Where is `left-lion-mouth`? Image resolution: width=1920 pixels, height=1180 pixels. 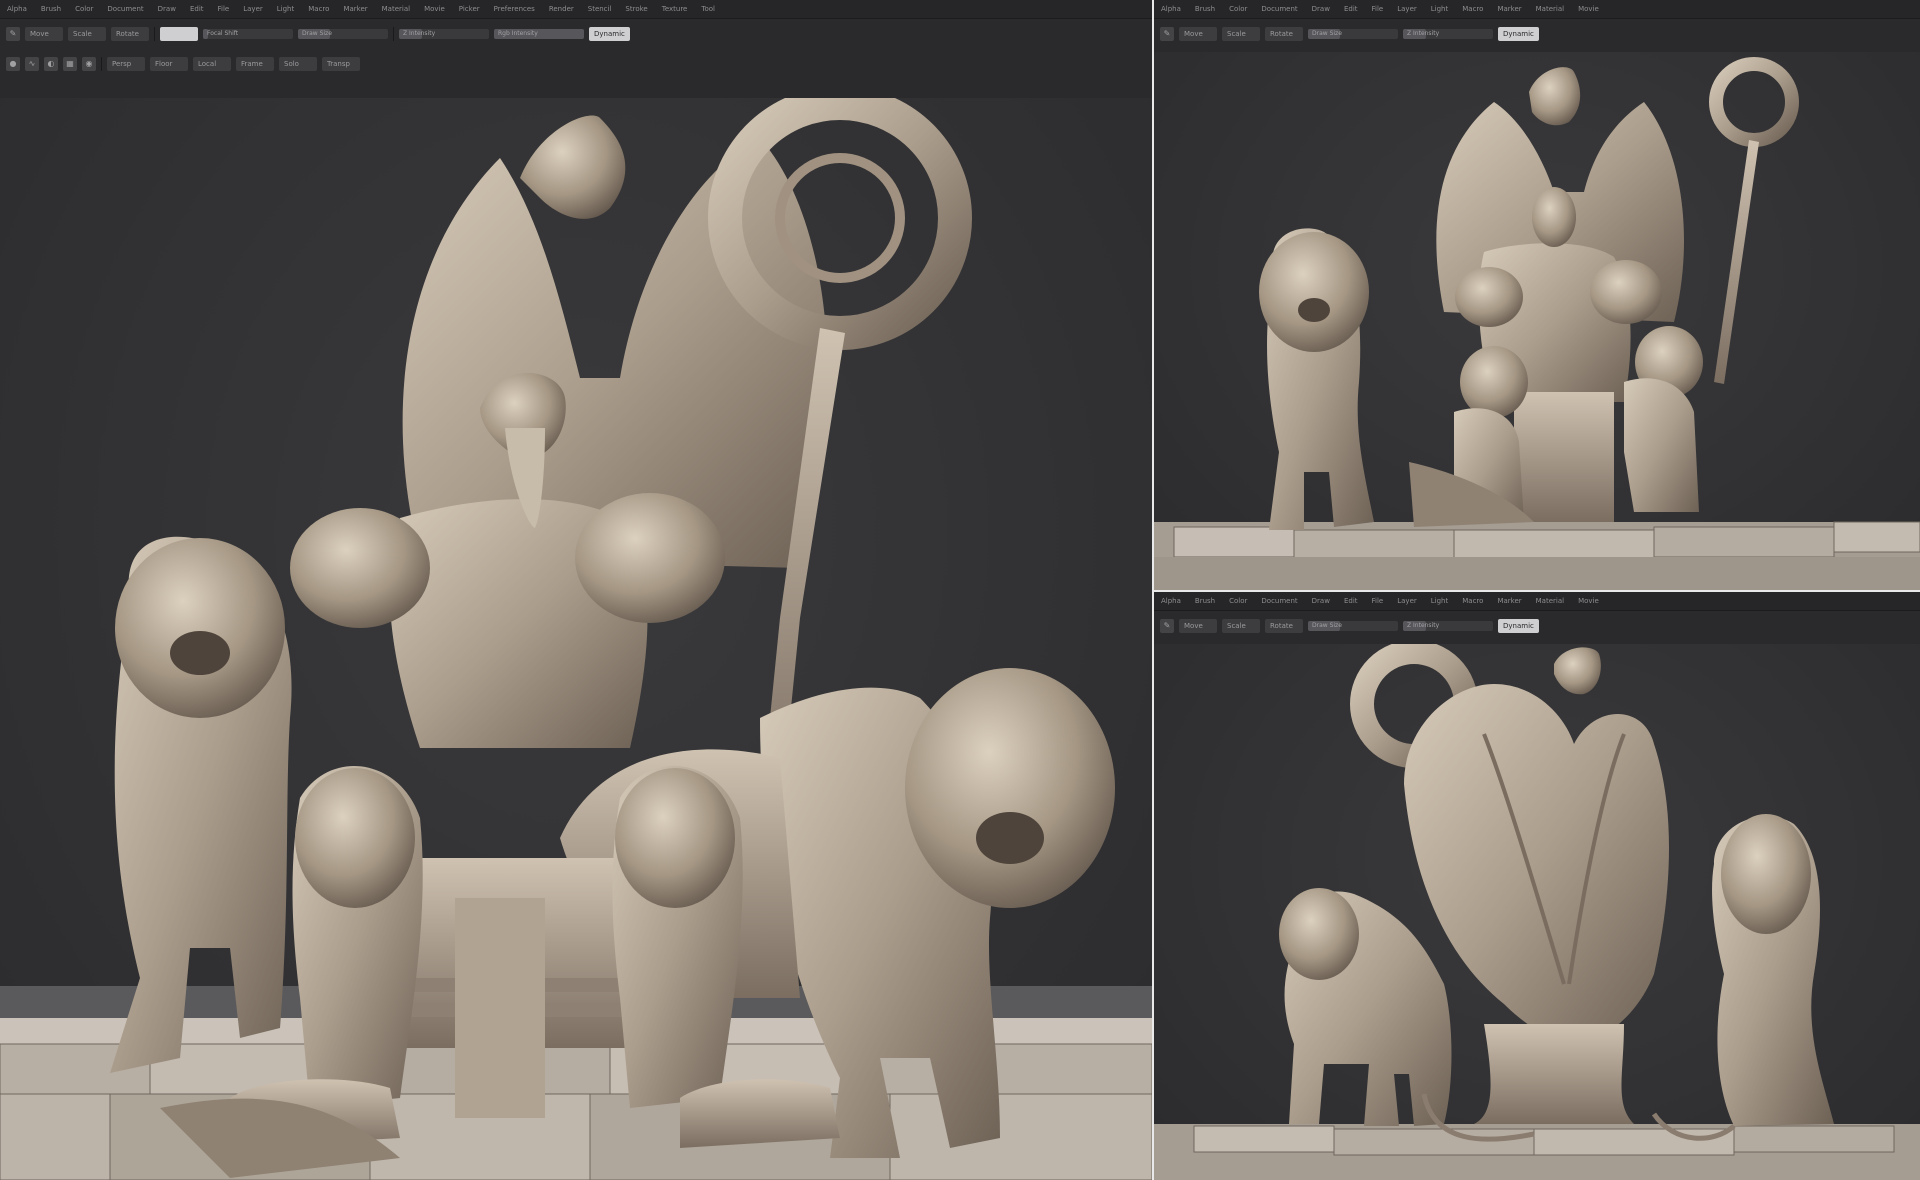
left-lion-mouth is located at coordinates (1314, 310).